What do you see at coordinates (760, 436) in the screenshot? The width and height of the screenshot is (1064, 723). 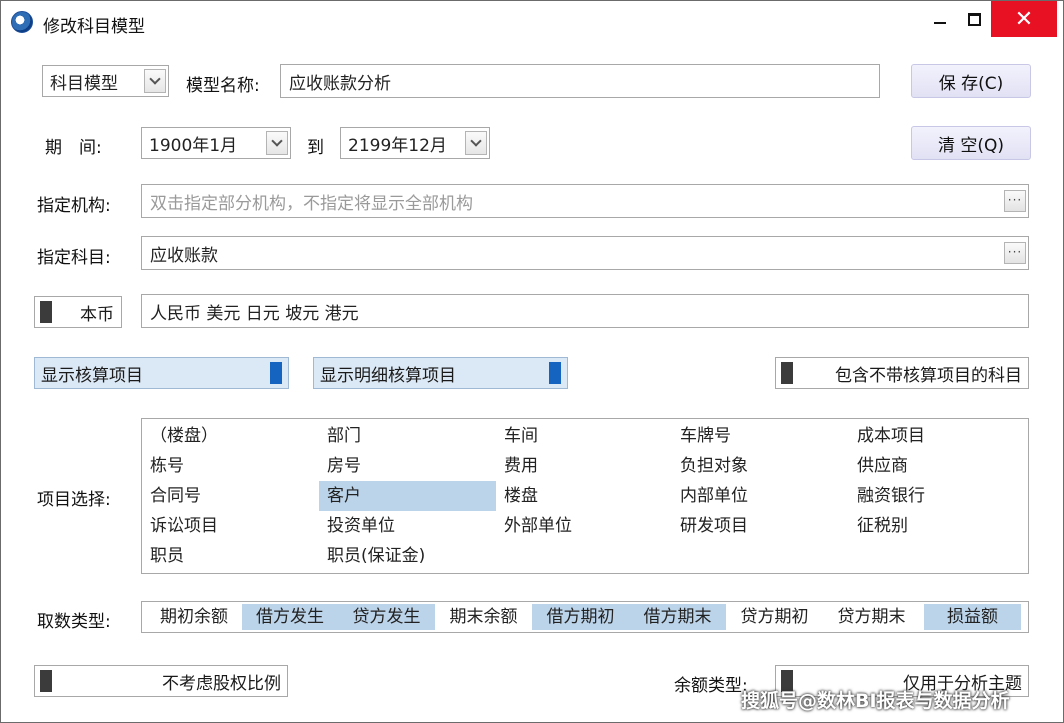 I see `list-item: 车牌号` at bounding box center [760, 436].